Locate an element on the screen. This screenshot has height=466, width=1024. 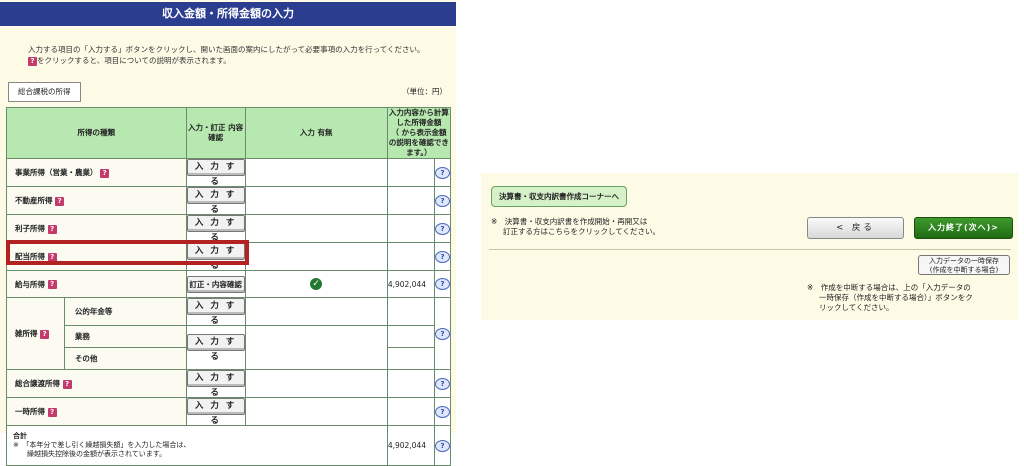
input-button-pension: 入 力 す る is located at coordinates (215, 312).